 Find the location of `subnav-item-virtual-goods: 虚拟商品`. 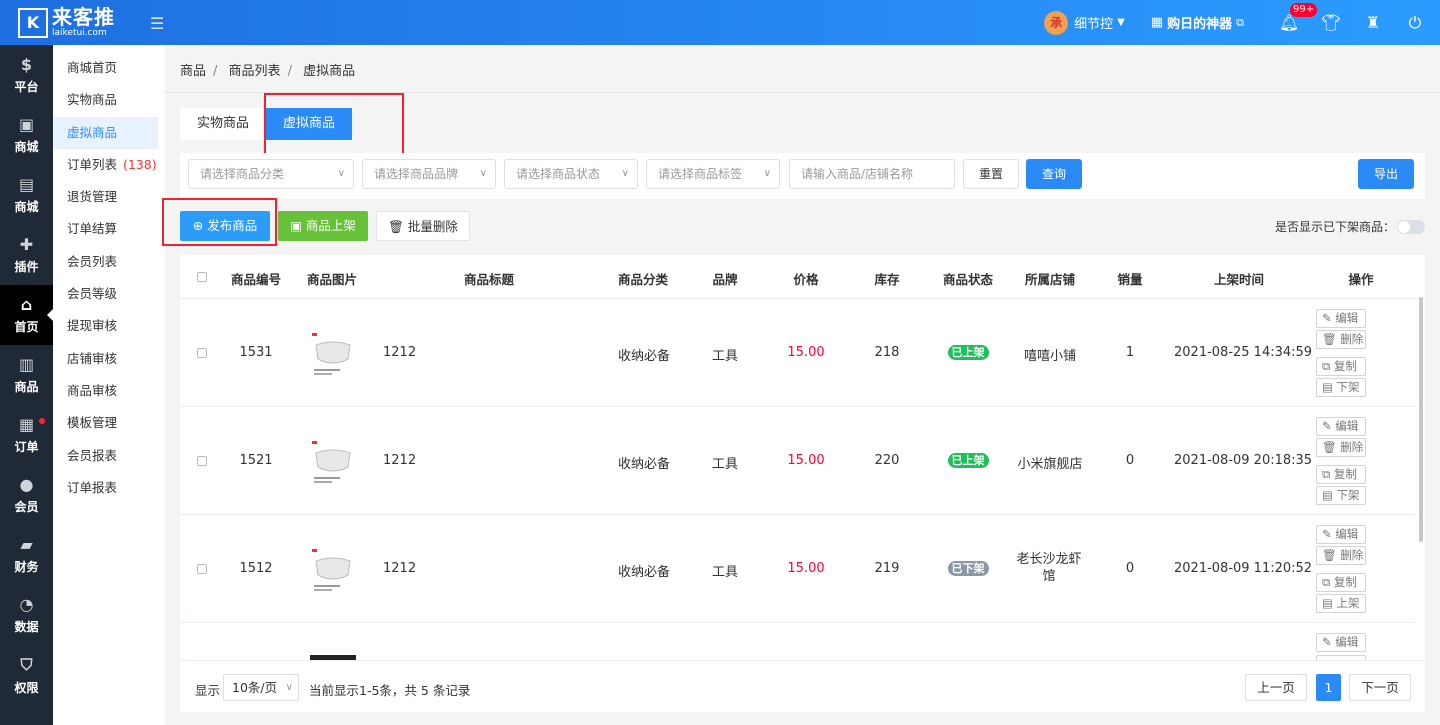

subnav-item-virtual-goods: 虚拟商品 is located at coordinates (105, 132).